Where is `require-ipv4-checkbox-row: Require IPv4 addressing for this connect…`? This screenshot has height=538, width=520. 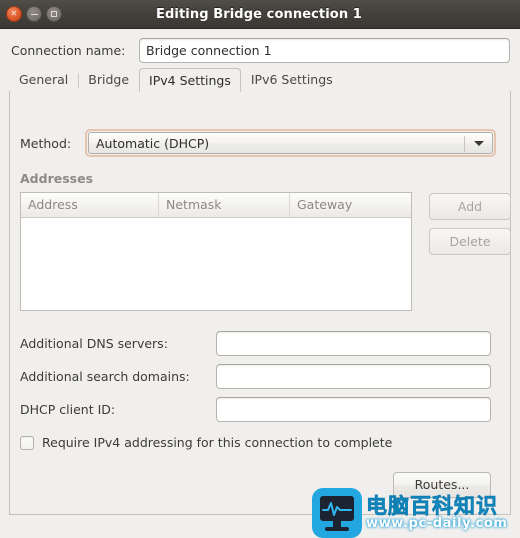 require-ipv4-checkbox-row: Require IPv4 addressing for this connect… is located at coordinates (206, 442).